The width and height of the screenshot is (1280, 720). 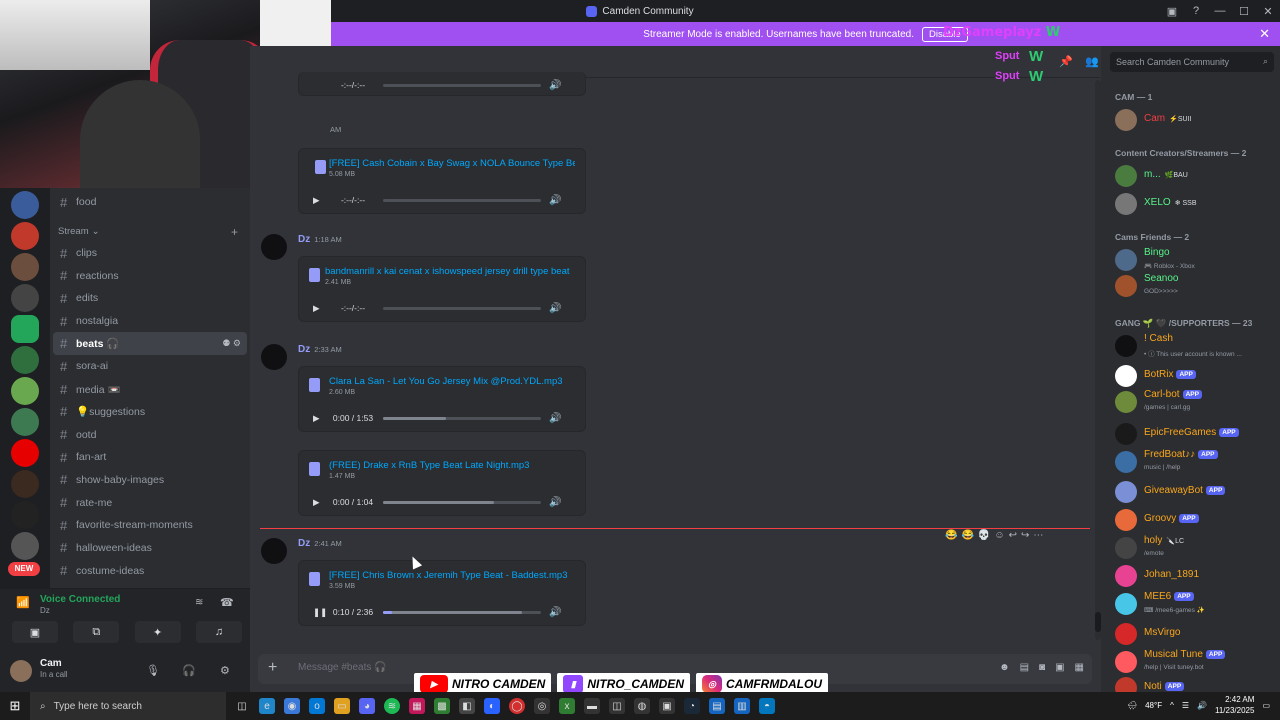 I want to click on app-icon: ◫, so click(x=617, y=706).